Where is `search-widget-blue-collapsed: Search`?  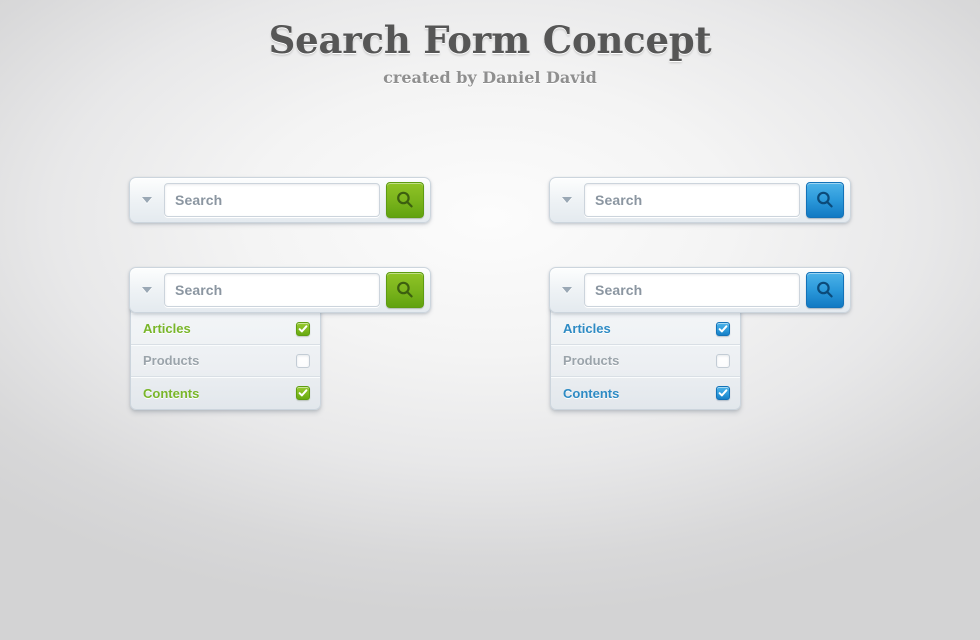
search-widget-blue-collapsed: Search is located at coordinates (700, 200).